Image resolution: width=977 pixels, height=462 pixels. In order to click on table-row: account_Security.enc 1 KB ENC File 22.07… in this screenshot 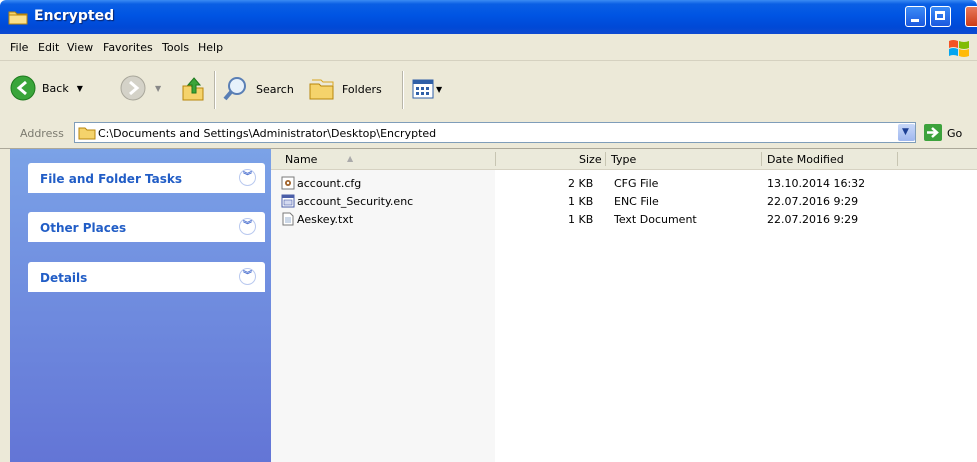, I will do `click(624, 202)`.